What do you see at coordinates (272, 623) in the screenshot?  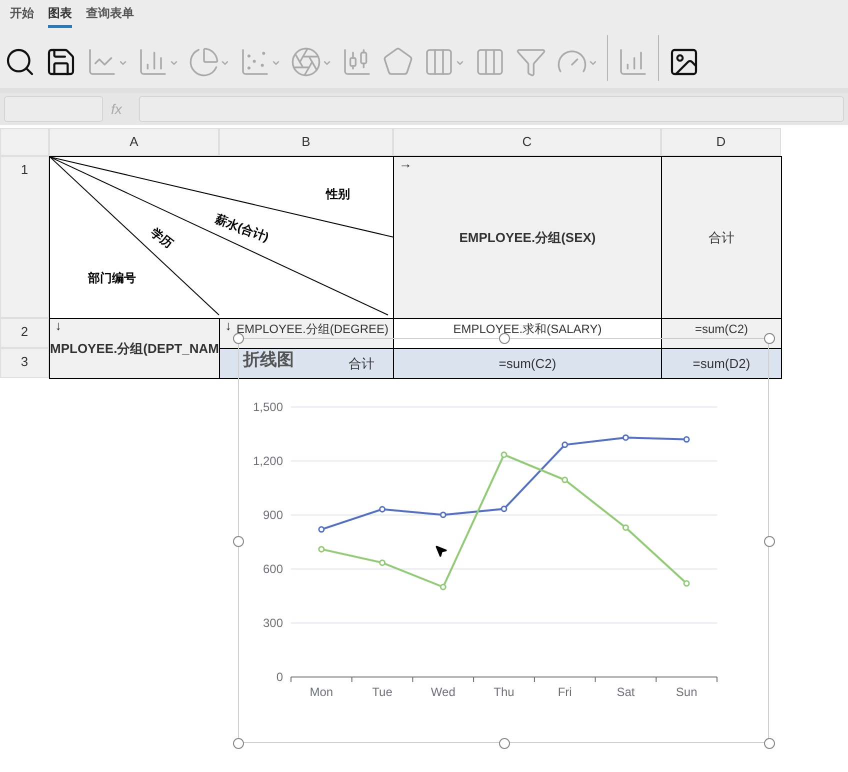 I see `y-tick-label: 300` at bounding box center [272, 623].